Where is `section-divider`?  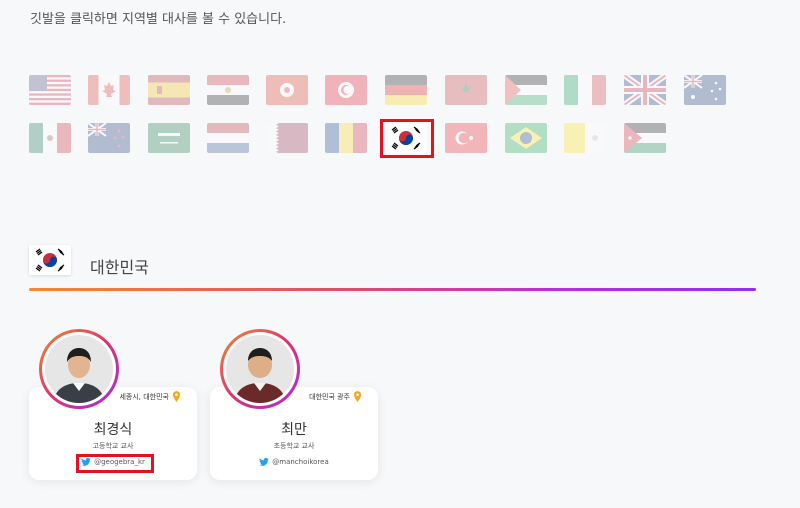 section-divider is located at coordinates (392, 289).